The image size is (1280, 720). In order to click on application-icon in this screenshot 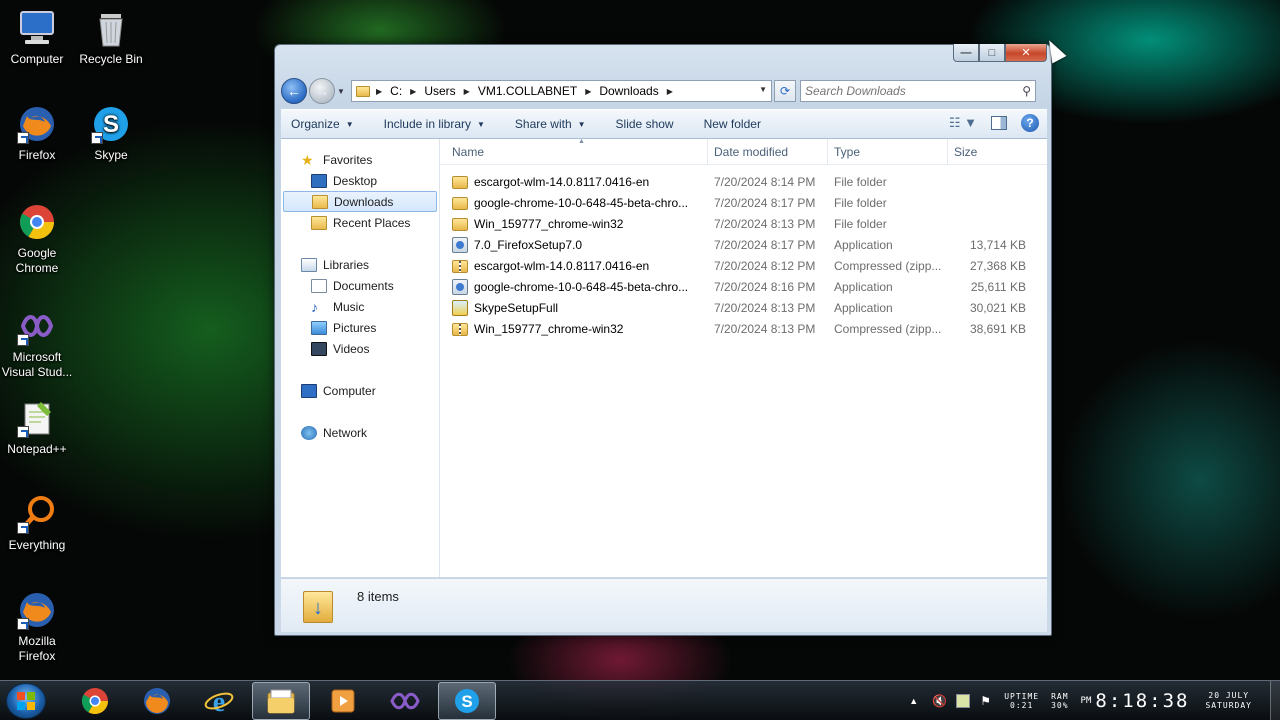, I will do `click(460, 244)`.